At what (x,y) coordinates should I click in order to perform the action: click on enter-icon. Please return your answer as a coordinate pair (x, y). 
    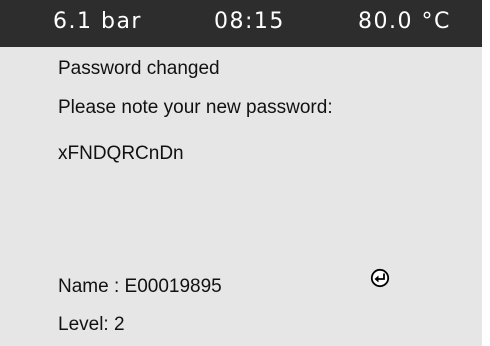
    Looking at the image, I should click on (380, 278).